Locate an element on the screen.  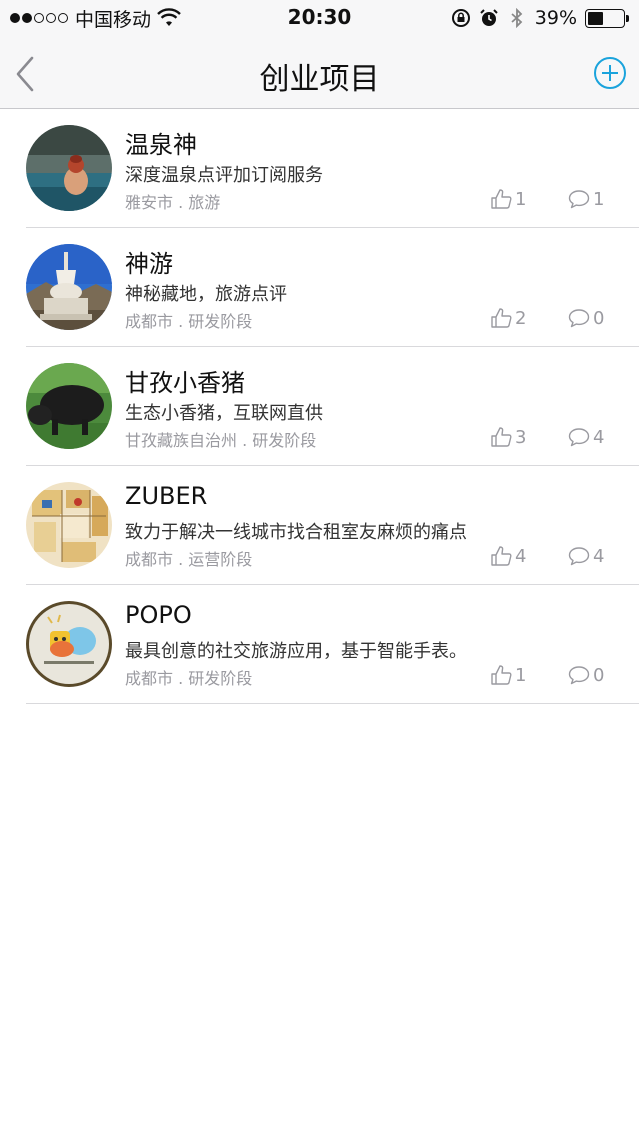
like-count: 3 is located at coordinates (521, 437).